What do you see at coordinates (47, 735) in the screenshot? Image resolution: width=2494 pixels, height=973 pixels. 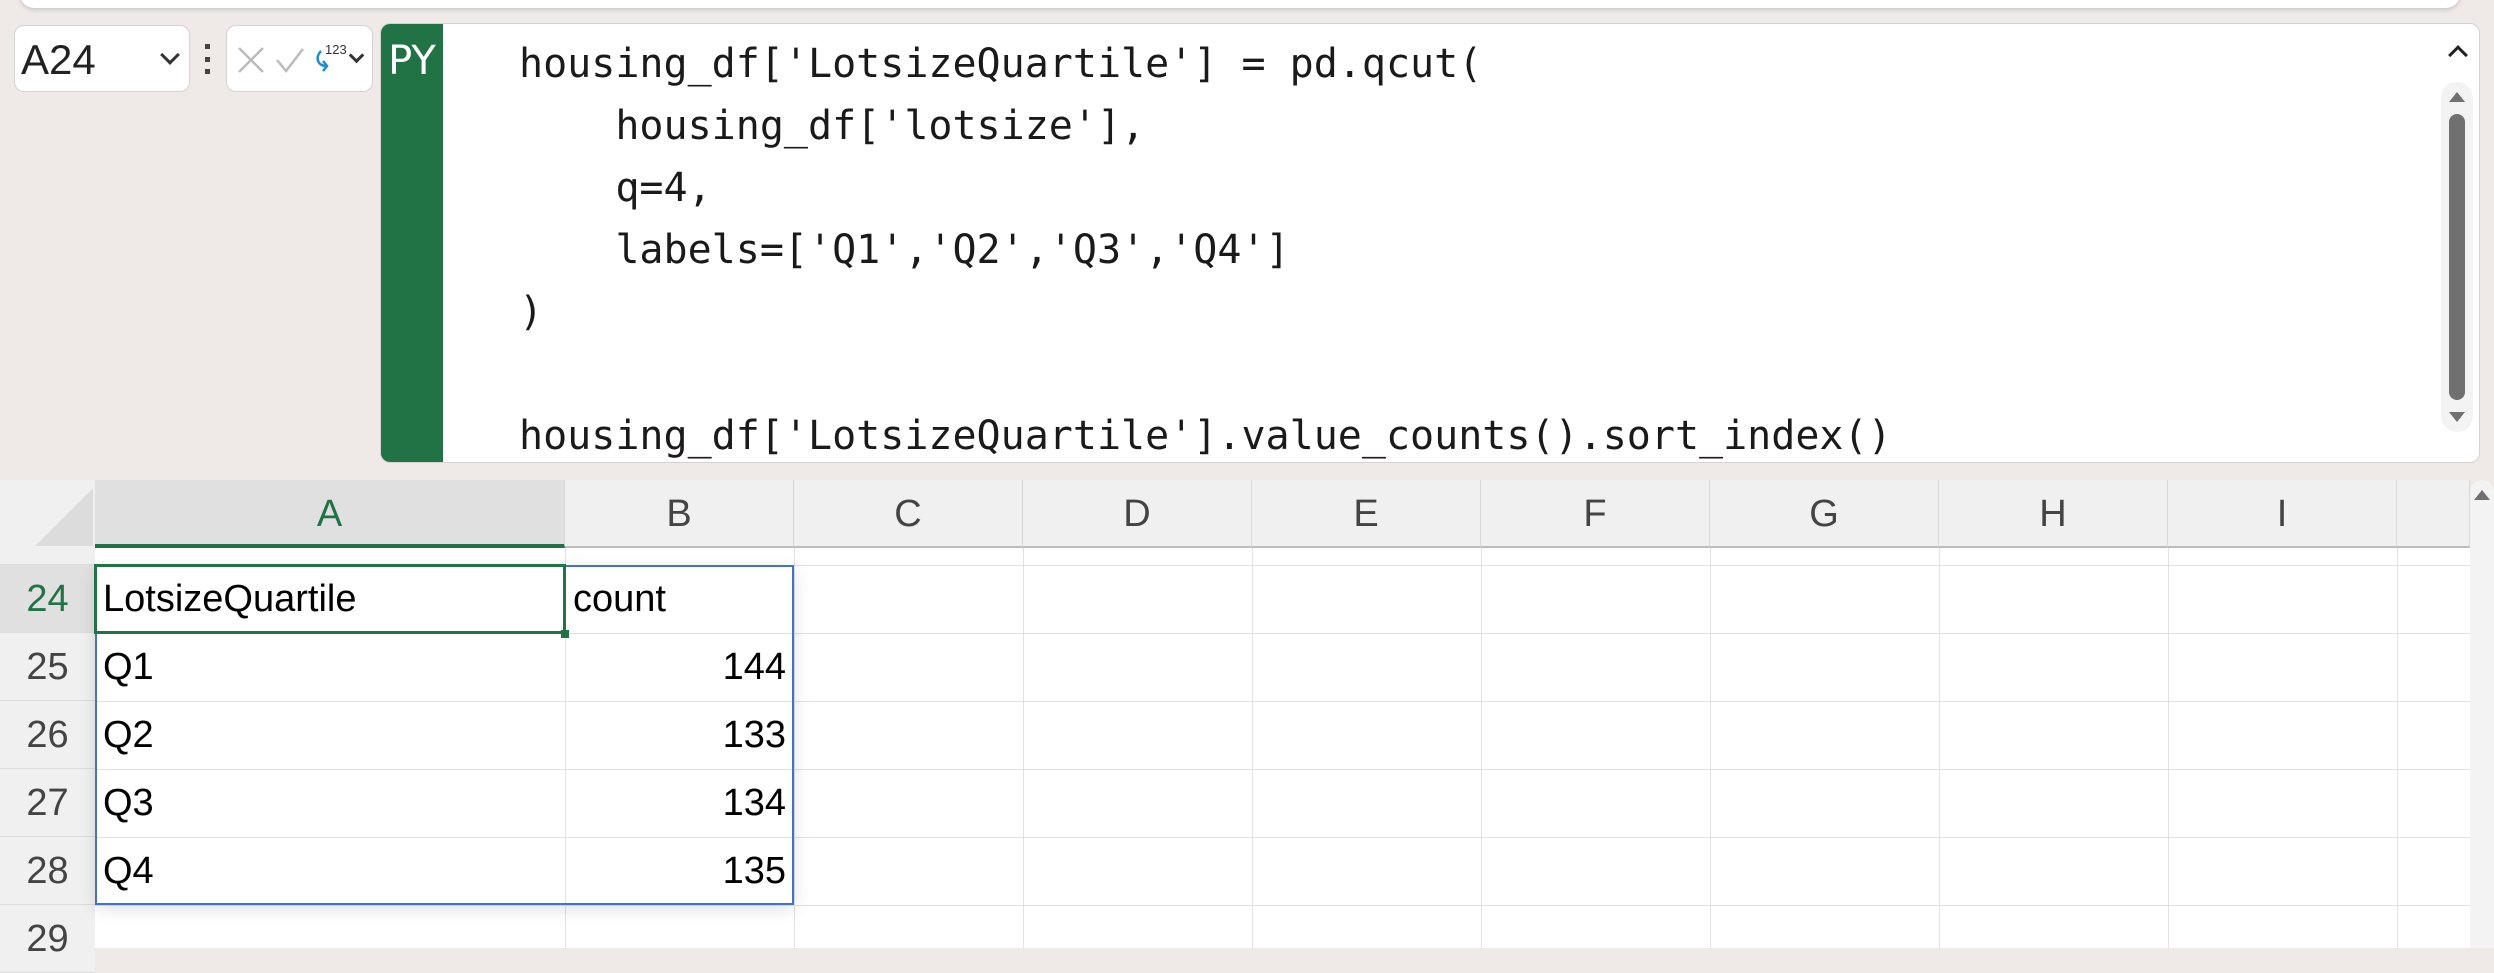 I see `row-header: 26` at bounding box center [47, 735].